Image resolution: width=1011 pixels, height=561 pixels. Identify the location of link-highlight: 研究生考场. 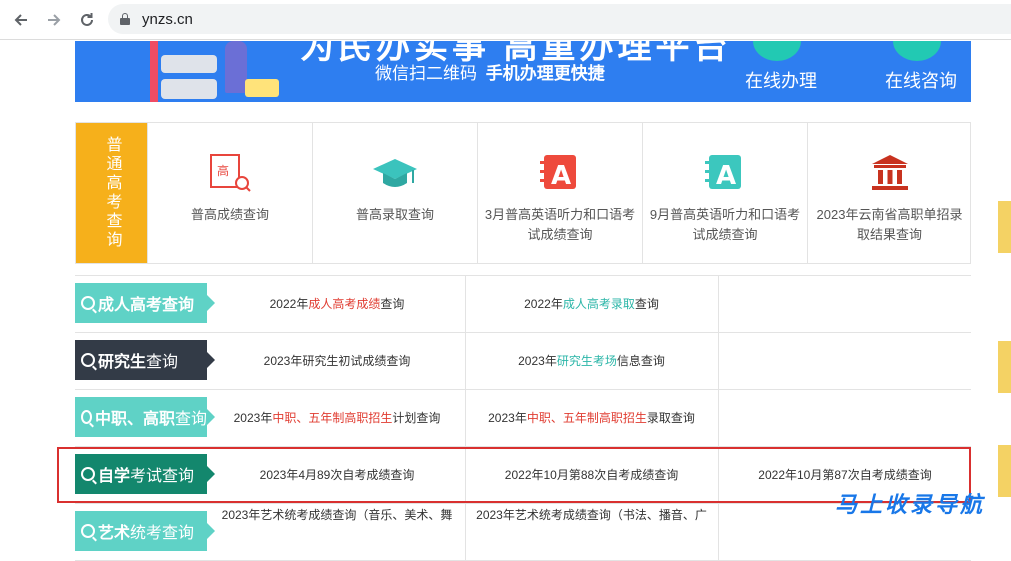
(586, 361).